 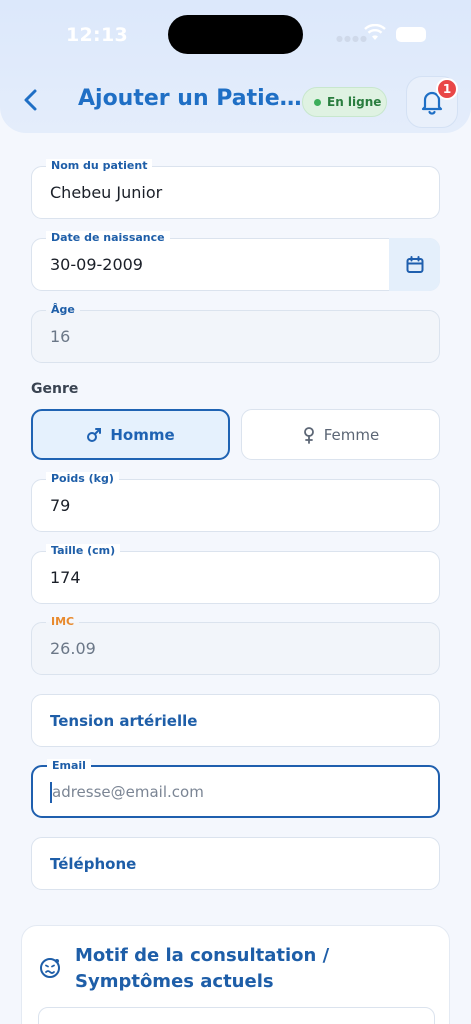 I want to click on symptoms-input, so click(x=236, y=1015).